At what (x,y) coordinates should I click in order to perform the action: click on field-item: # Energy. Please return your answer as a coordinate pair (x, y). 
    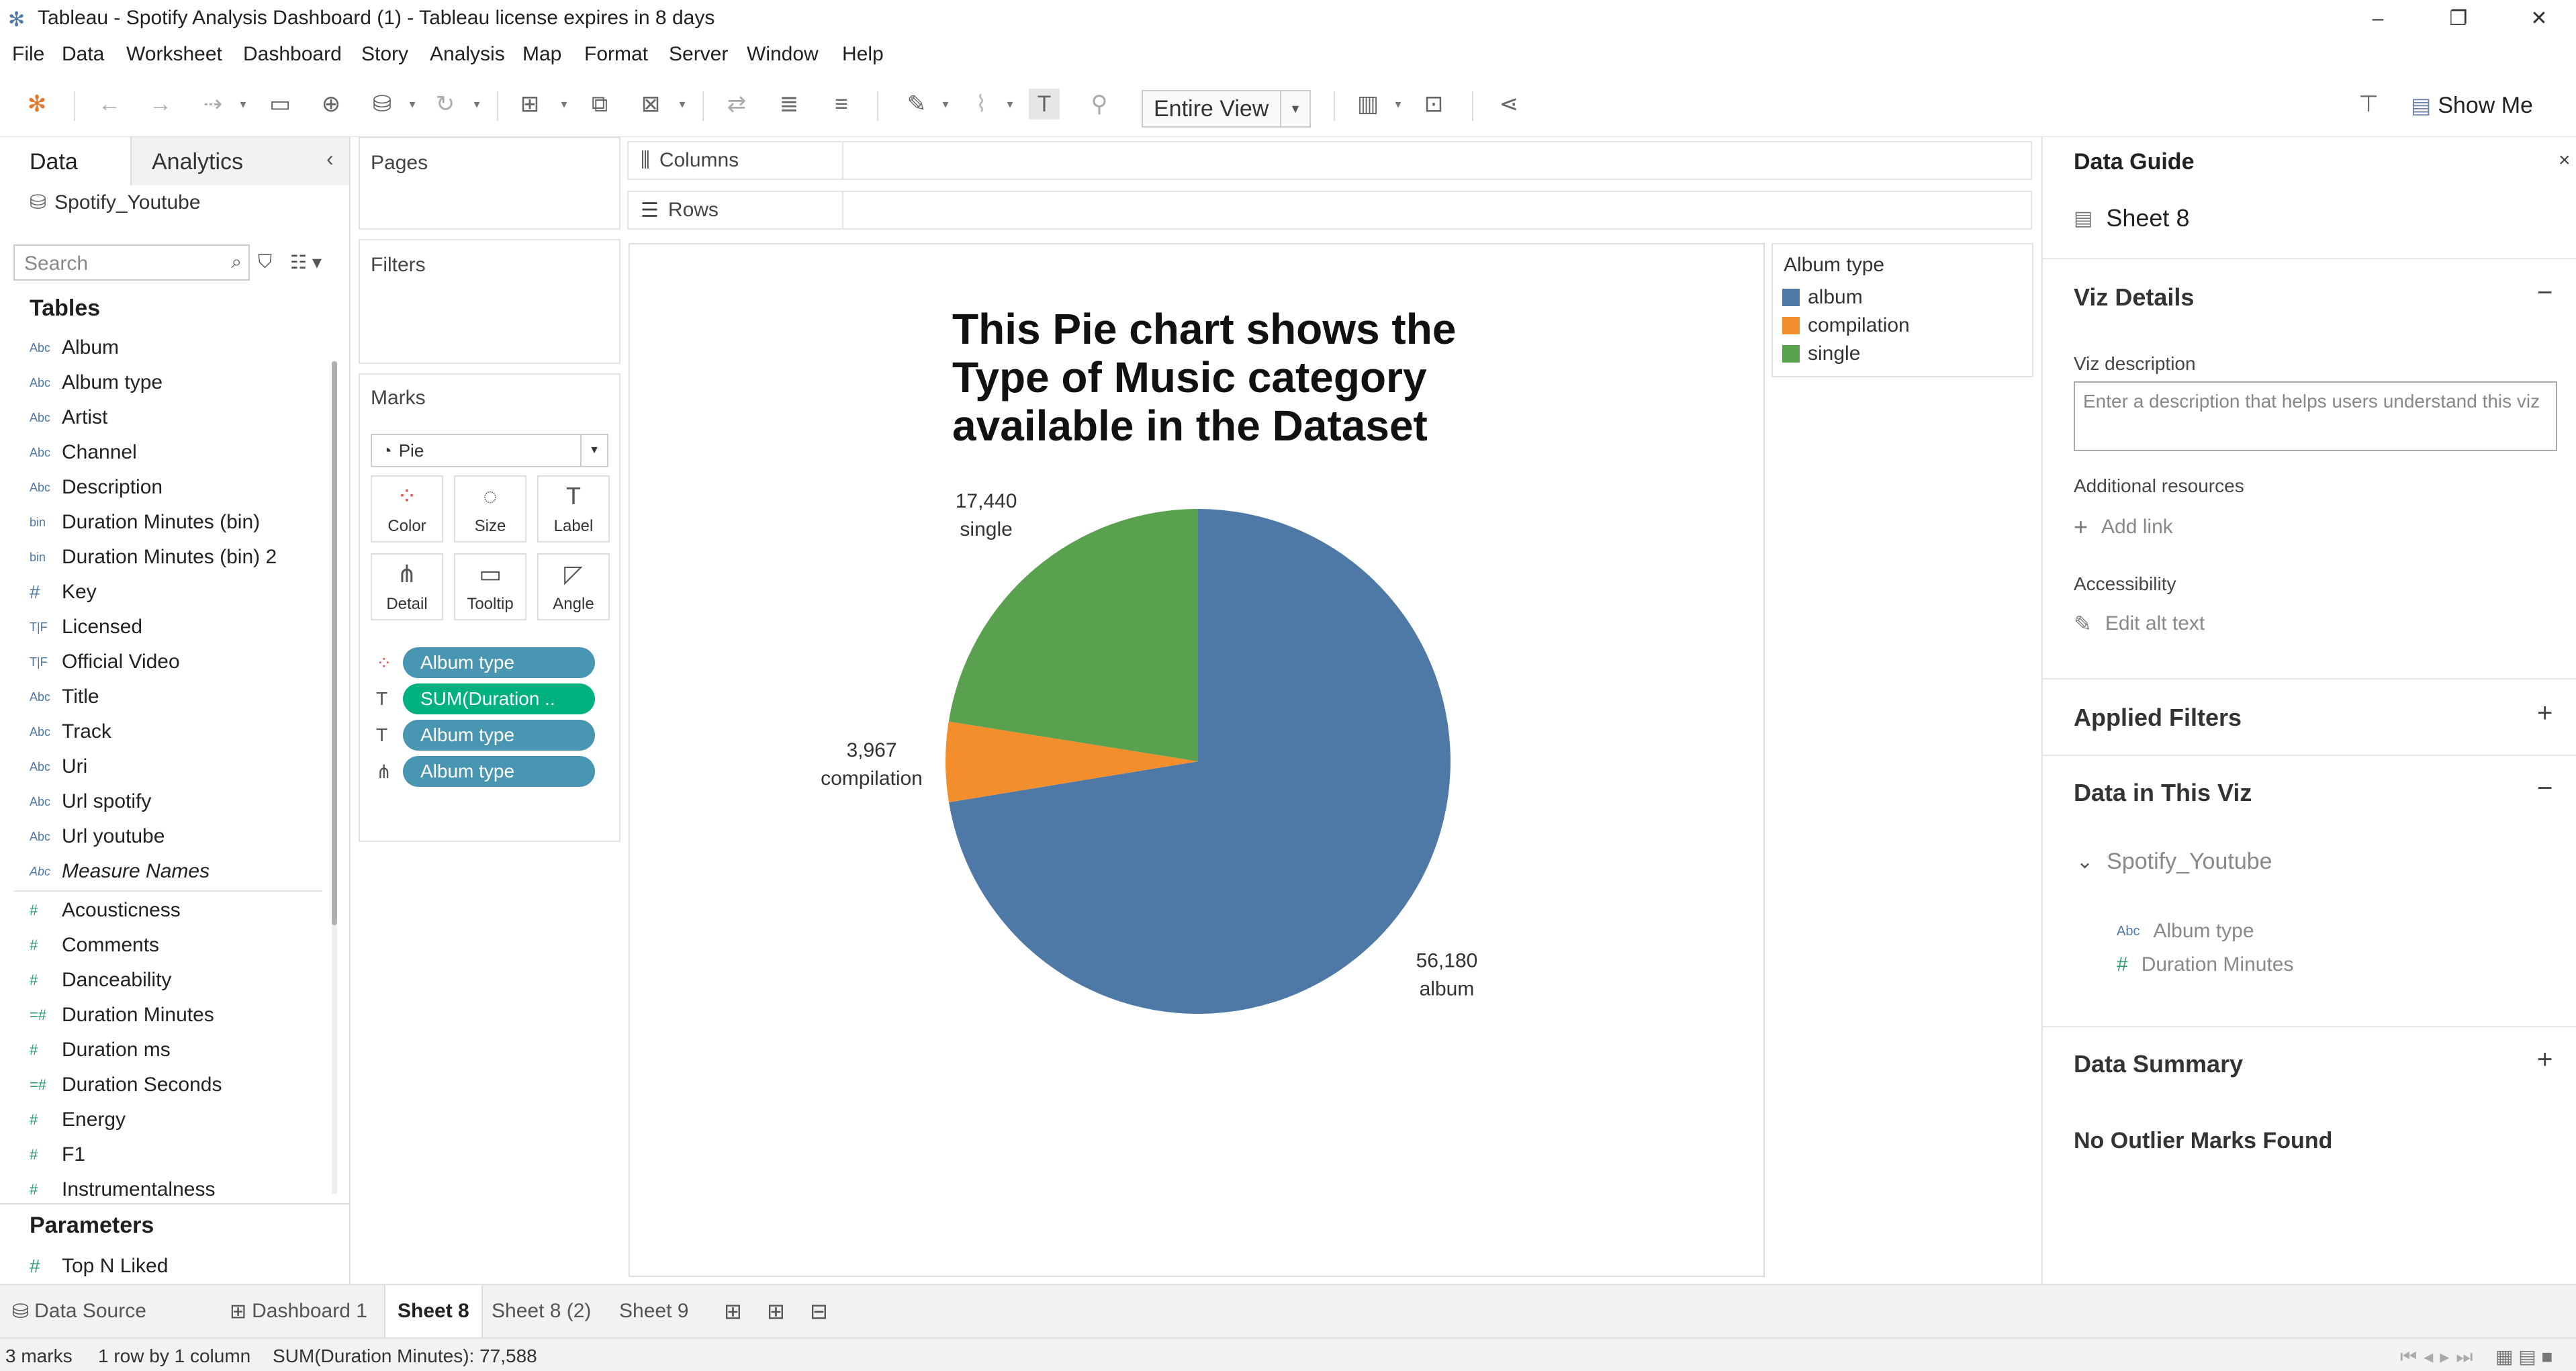
    Looking at the image, I should click on (78, 1119).